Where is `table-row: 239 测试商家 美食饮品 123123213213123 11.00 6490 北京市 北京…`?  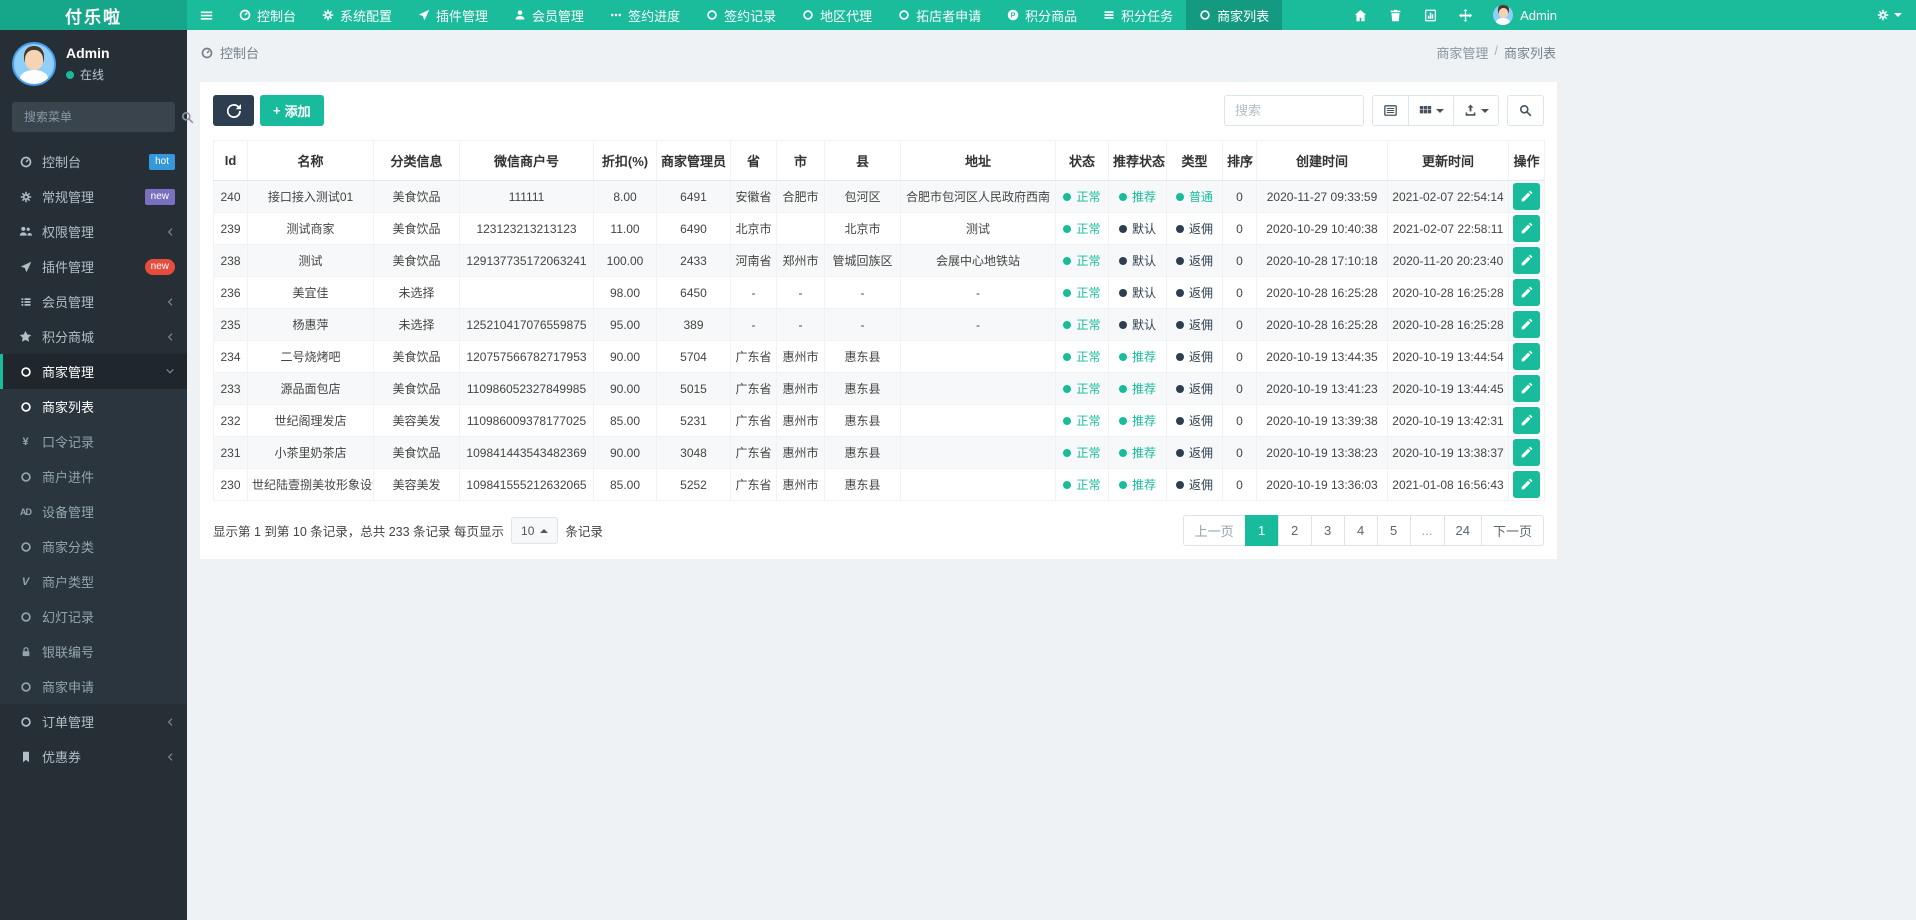 table-row: 239 测试商家 美食饮品 123123213213123 11.00 6490 北京市 北京… is located at coordinates (879, 228).